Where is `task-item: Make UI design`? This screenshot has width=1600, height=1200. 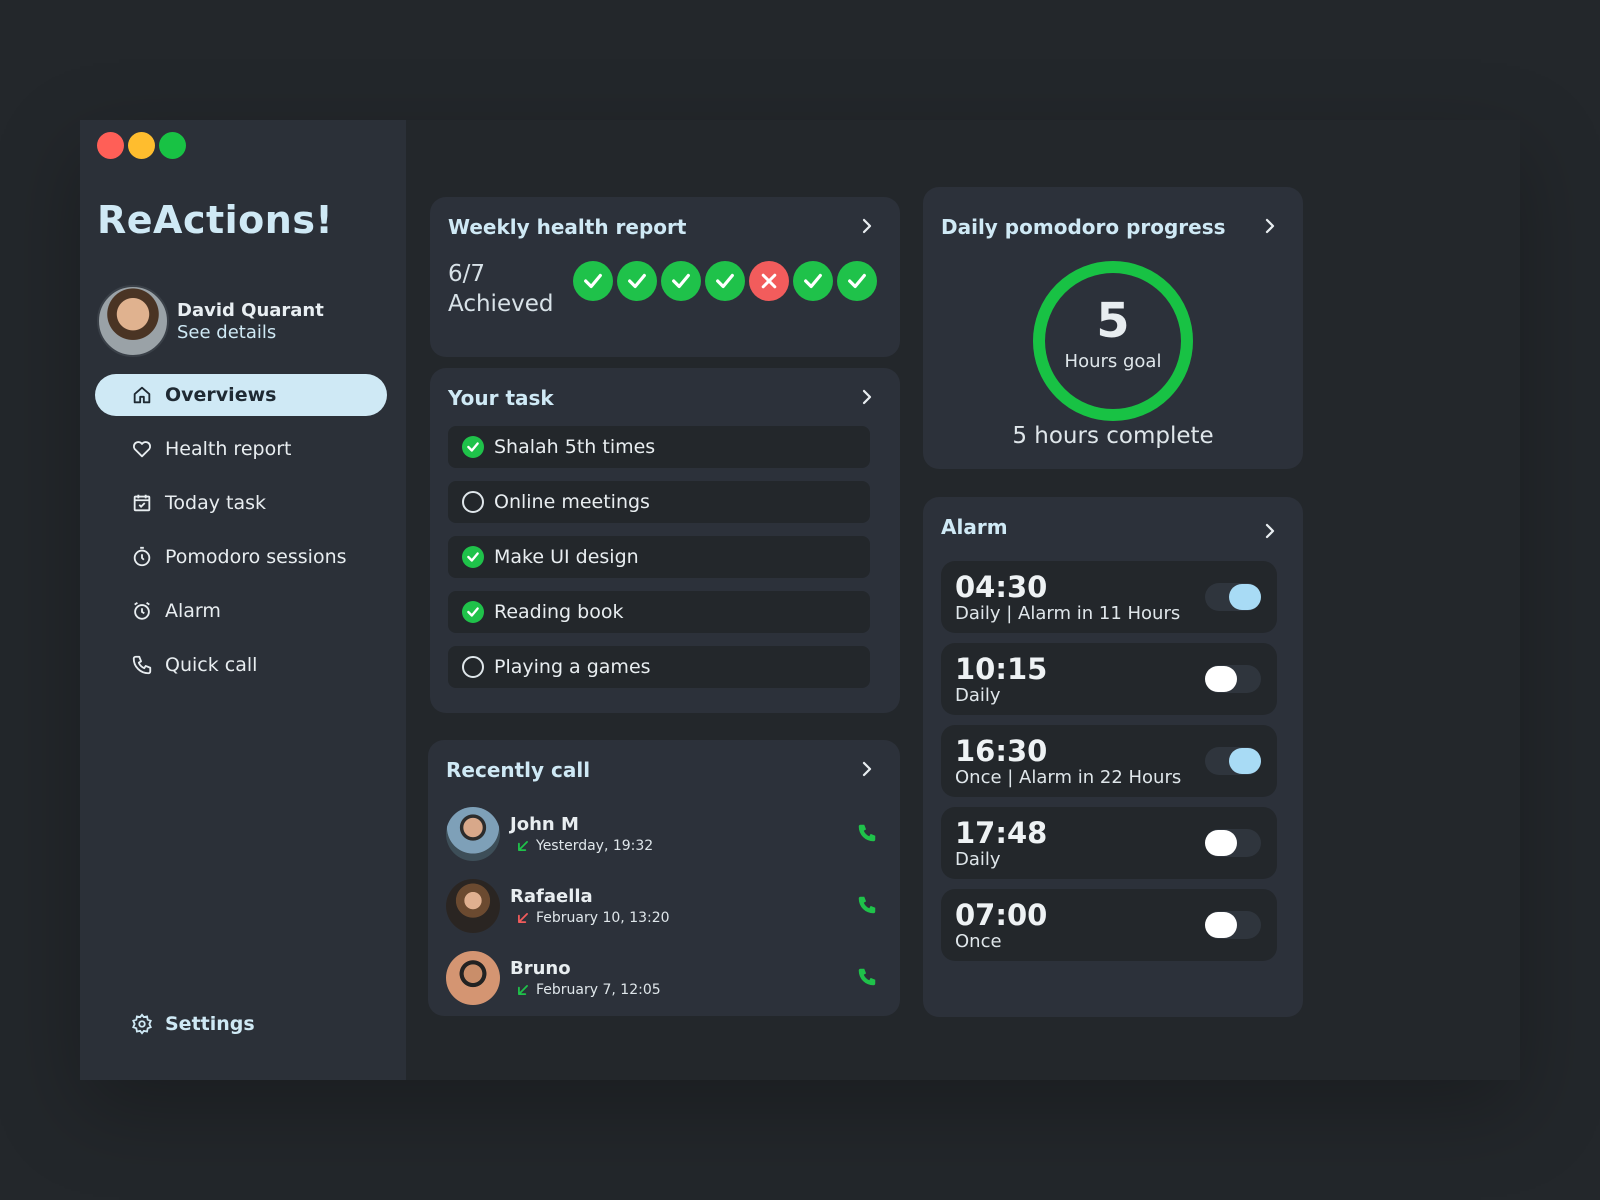 task-item: Make UI design is located at coordinates (659, 557).